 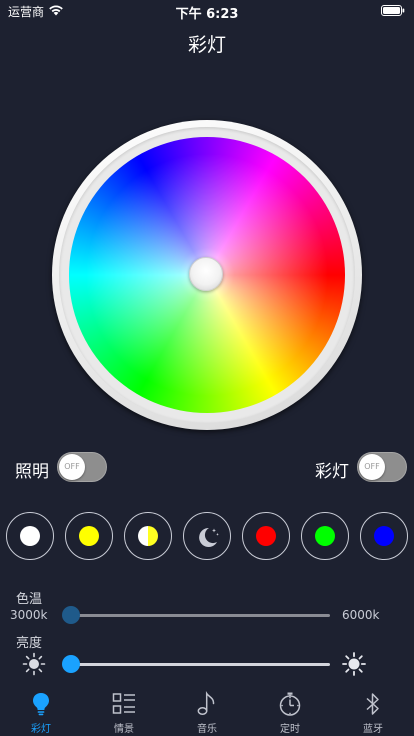 I want to click on preset-yellow, so click(x=89, y=536).